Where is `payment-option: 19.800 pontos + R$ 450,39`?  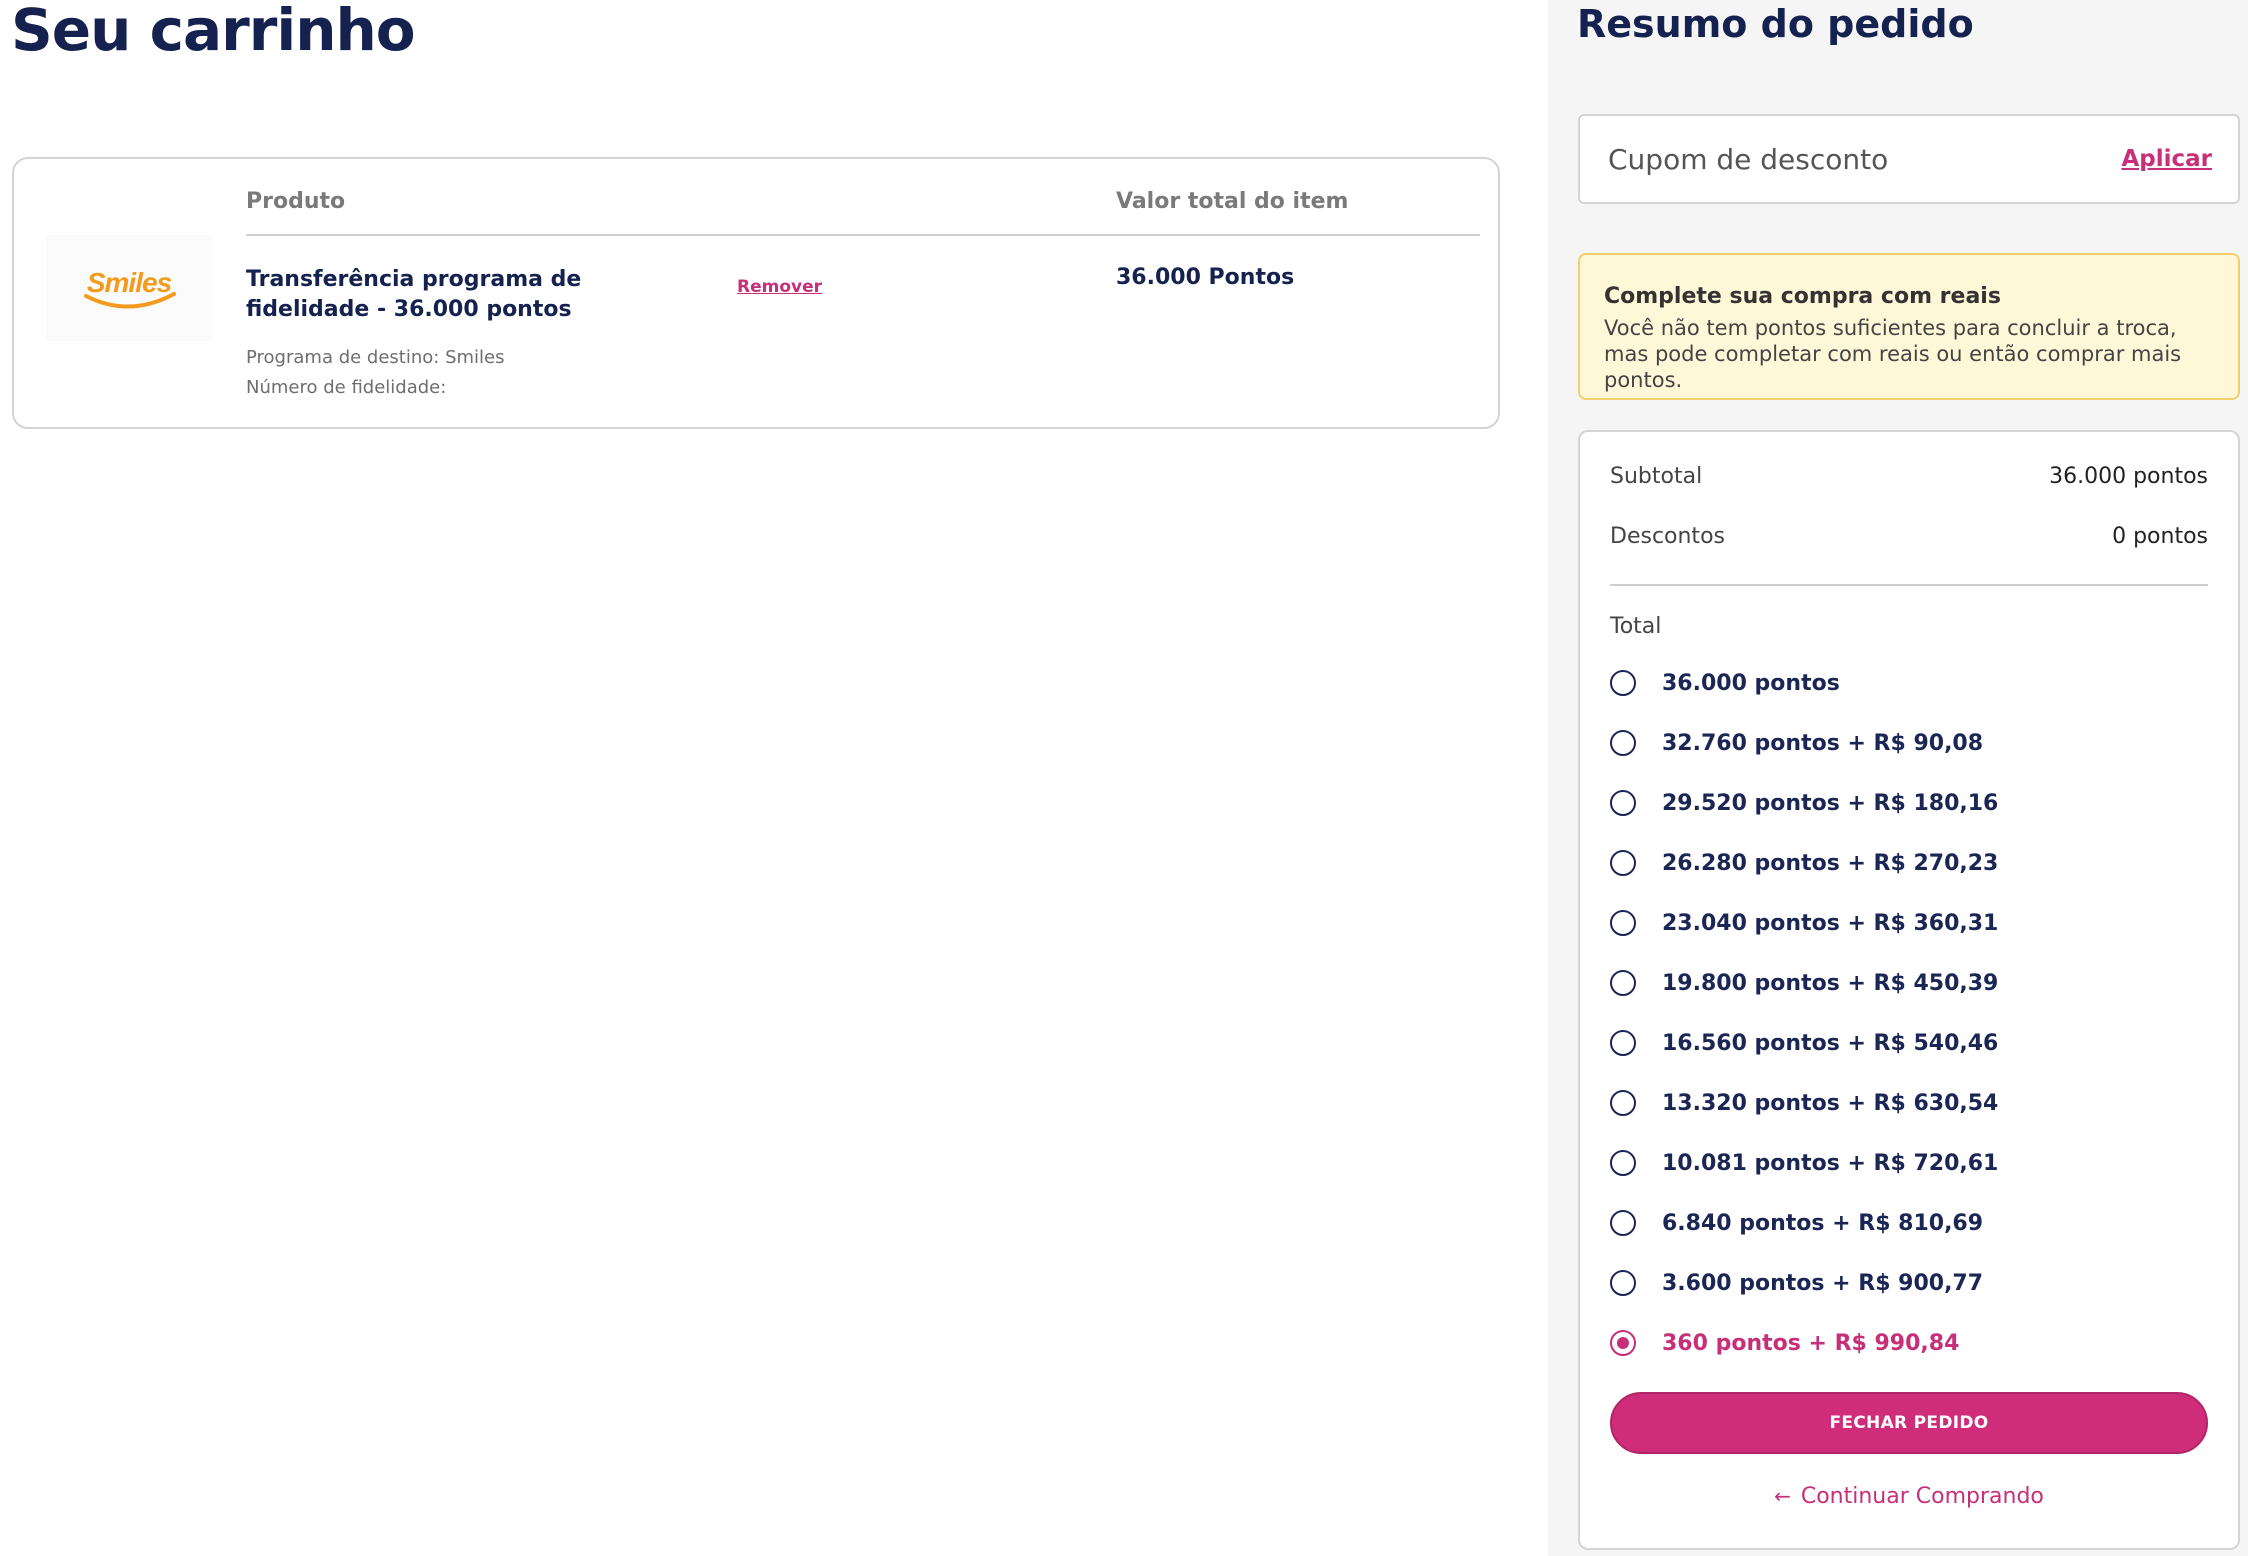 payment-option: 19.800 pontos + R$ 450,39 is located at coordinates (1914, 1000).